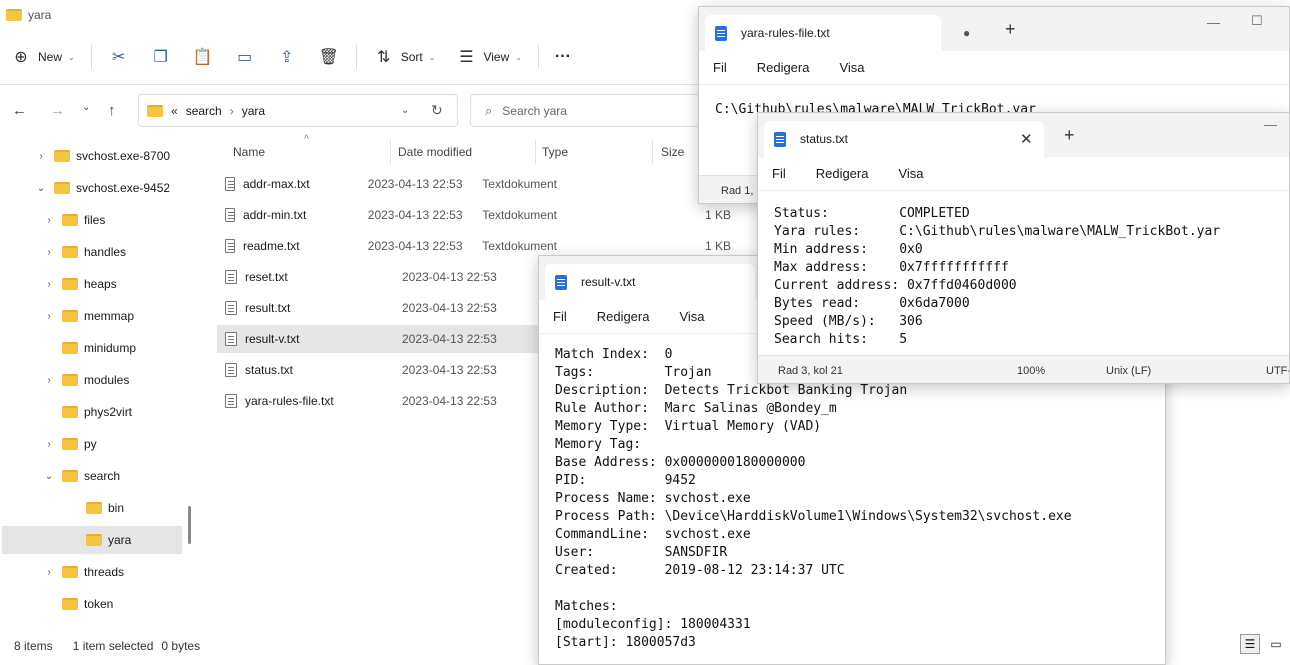 This screenshot has height=665, width=1290. What do you see at coordinates (119, 57) in the screenshot?
I see `cut-button: ✂` at bounding box center [119, 57].